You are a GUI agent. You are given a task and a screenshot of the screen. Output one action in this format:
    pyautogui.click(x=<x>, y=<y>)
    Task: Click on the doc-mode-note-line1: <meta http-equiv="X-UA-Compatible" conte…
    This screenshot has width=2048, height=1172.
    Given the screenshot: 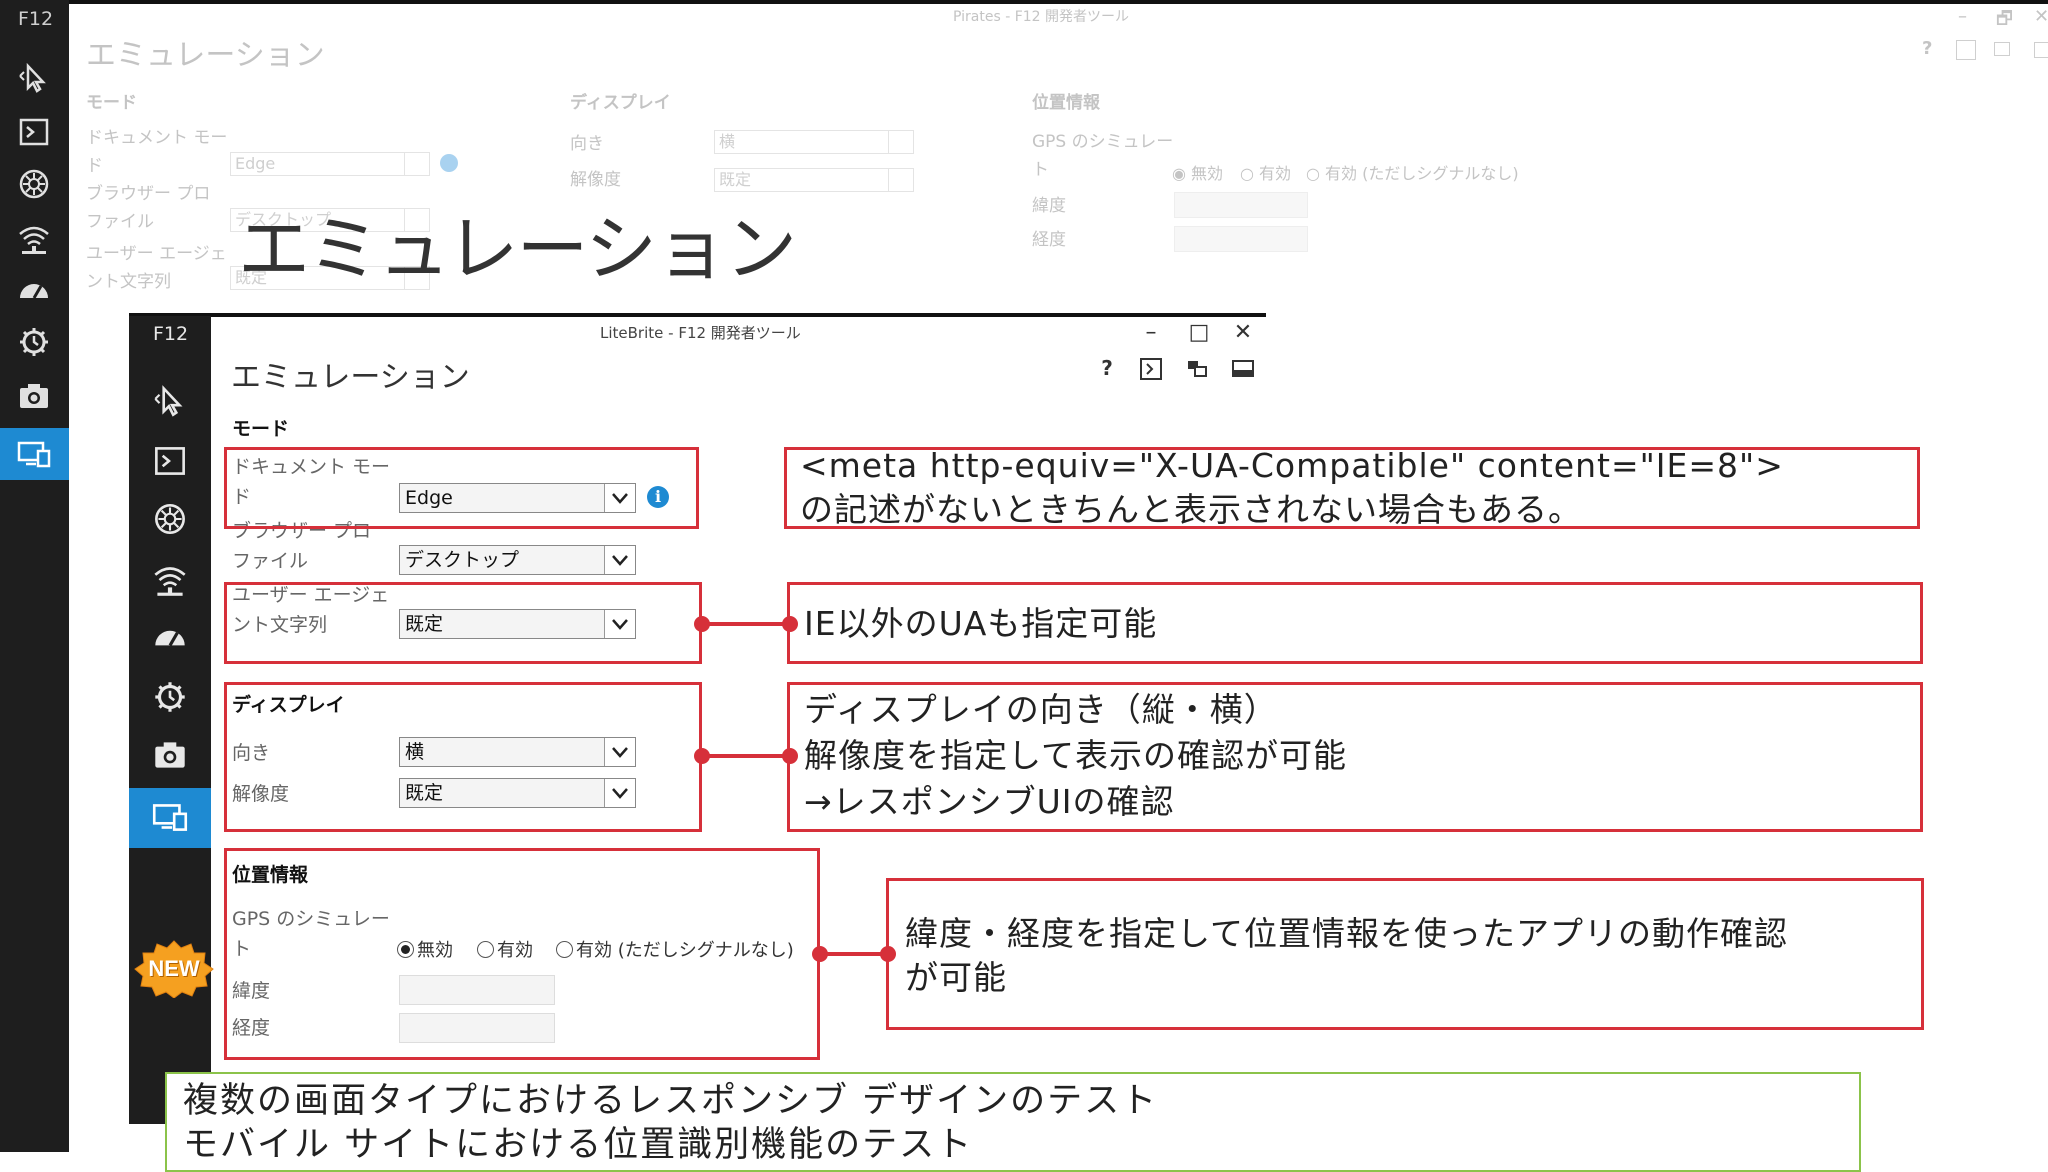 What is the action you would take?
    pyautogui.click(x=1292, y=465)
    